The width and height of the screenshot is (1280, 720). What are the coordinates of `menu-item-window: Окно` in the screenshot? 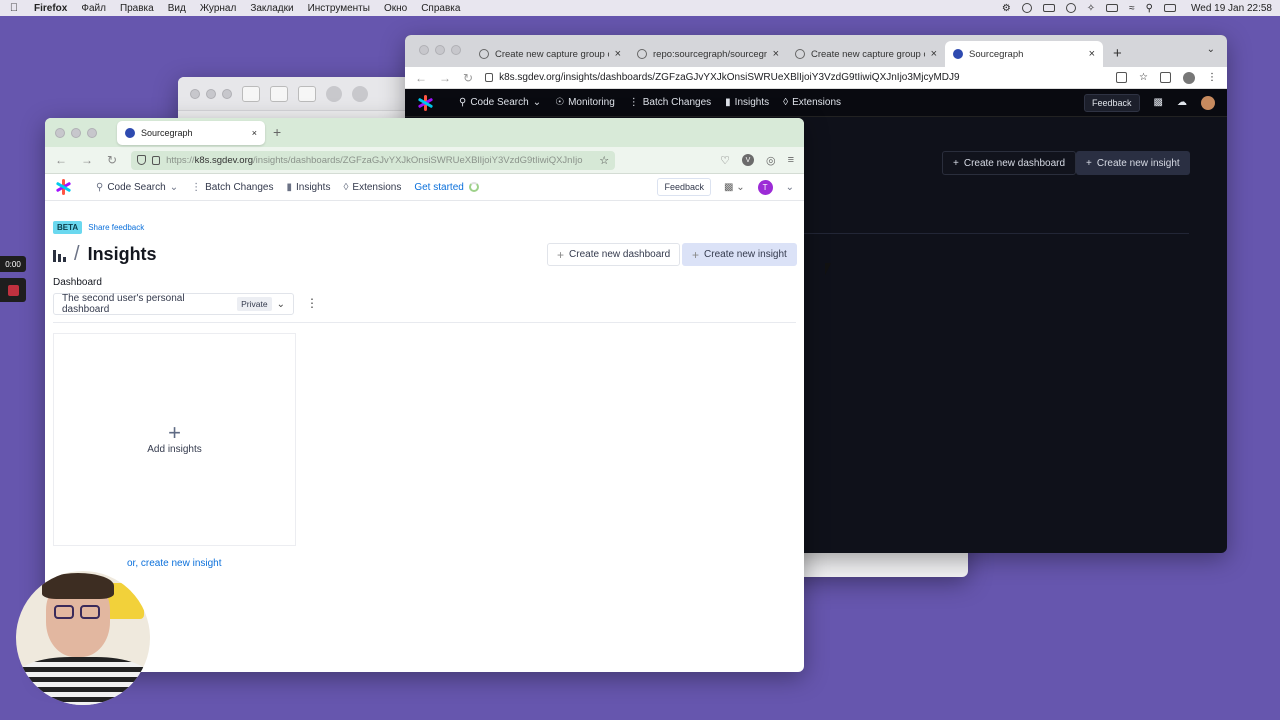 It's located at (395, 8).